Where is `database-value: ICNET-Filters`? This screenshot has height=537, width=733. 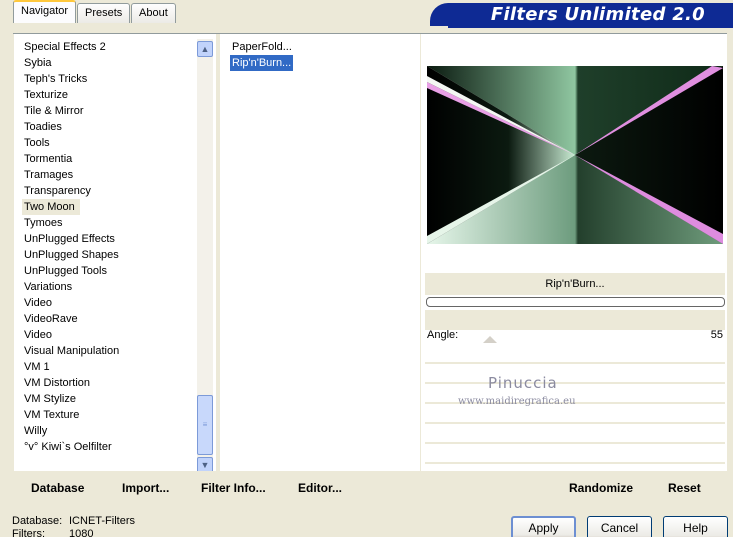 database-value: ICNET-Filters is located at coordinates (102, 521).